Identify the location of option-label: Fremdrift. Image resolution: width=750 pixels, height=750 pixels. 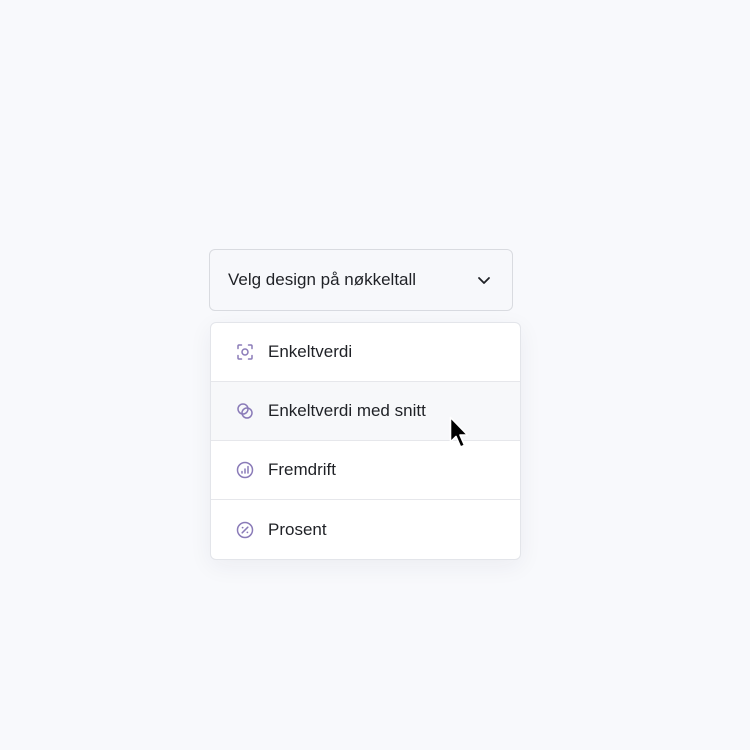
(302, 469).